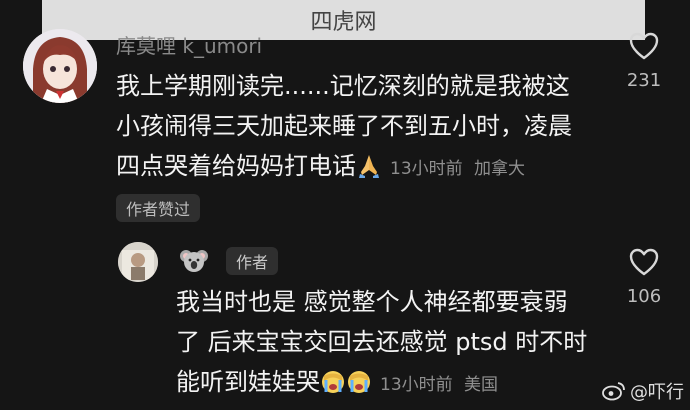 Image resolution: width=690 pixels, height=410 pixels. I want to click on weibo-watermark: @吓行, so click(643, 391).